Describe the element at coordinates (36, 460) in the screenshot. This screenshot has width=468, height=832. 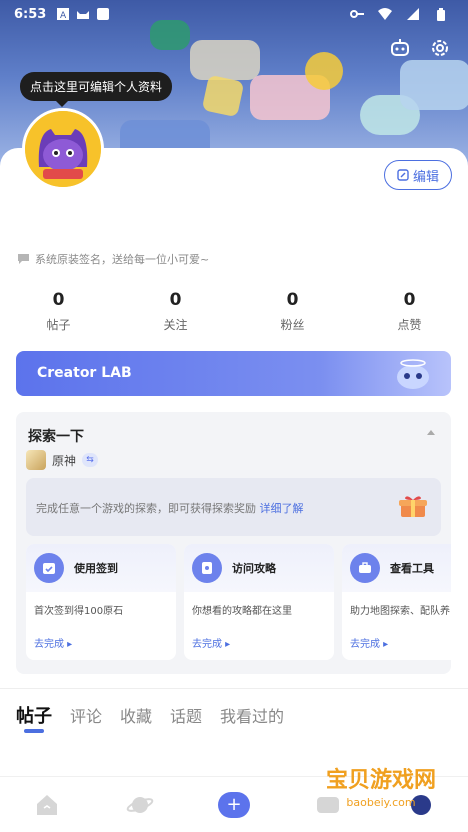
I see `game-avatar-icon` at that location.